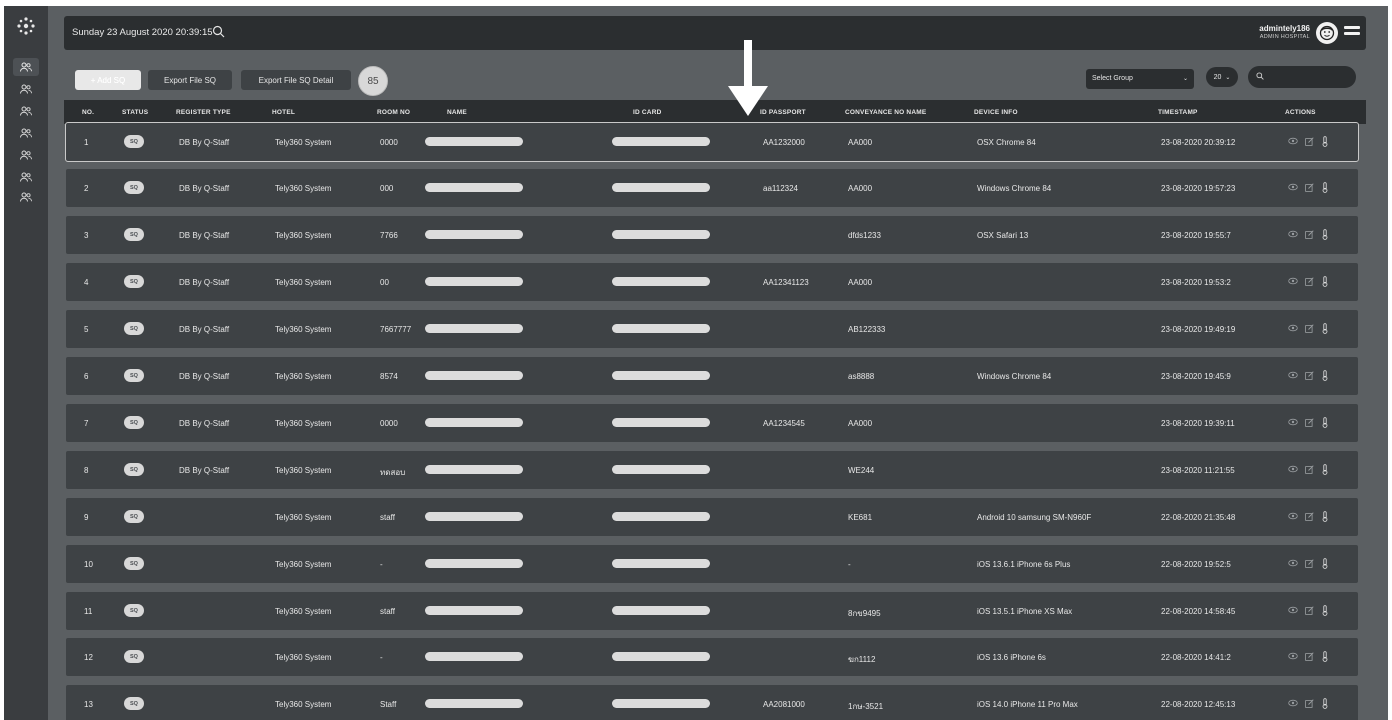 Image resolution: width=1392 pixels, height=720 pixels. Describe the element at coordinates (885, 112) in the screenshot. I see `col-conveyance: CONVEYANCE NO NAME` at that location.